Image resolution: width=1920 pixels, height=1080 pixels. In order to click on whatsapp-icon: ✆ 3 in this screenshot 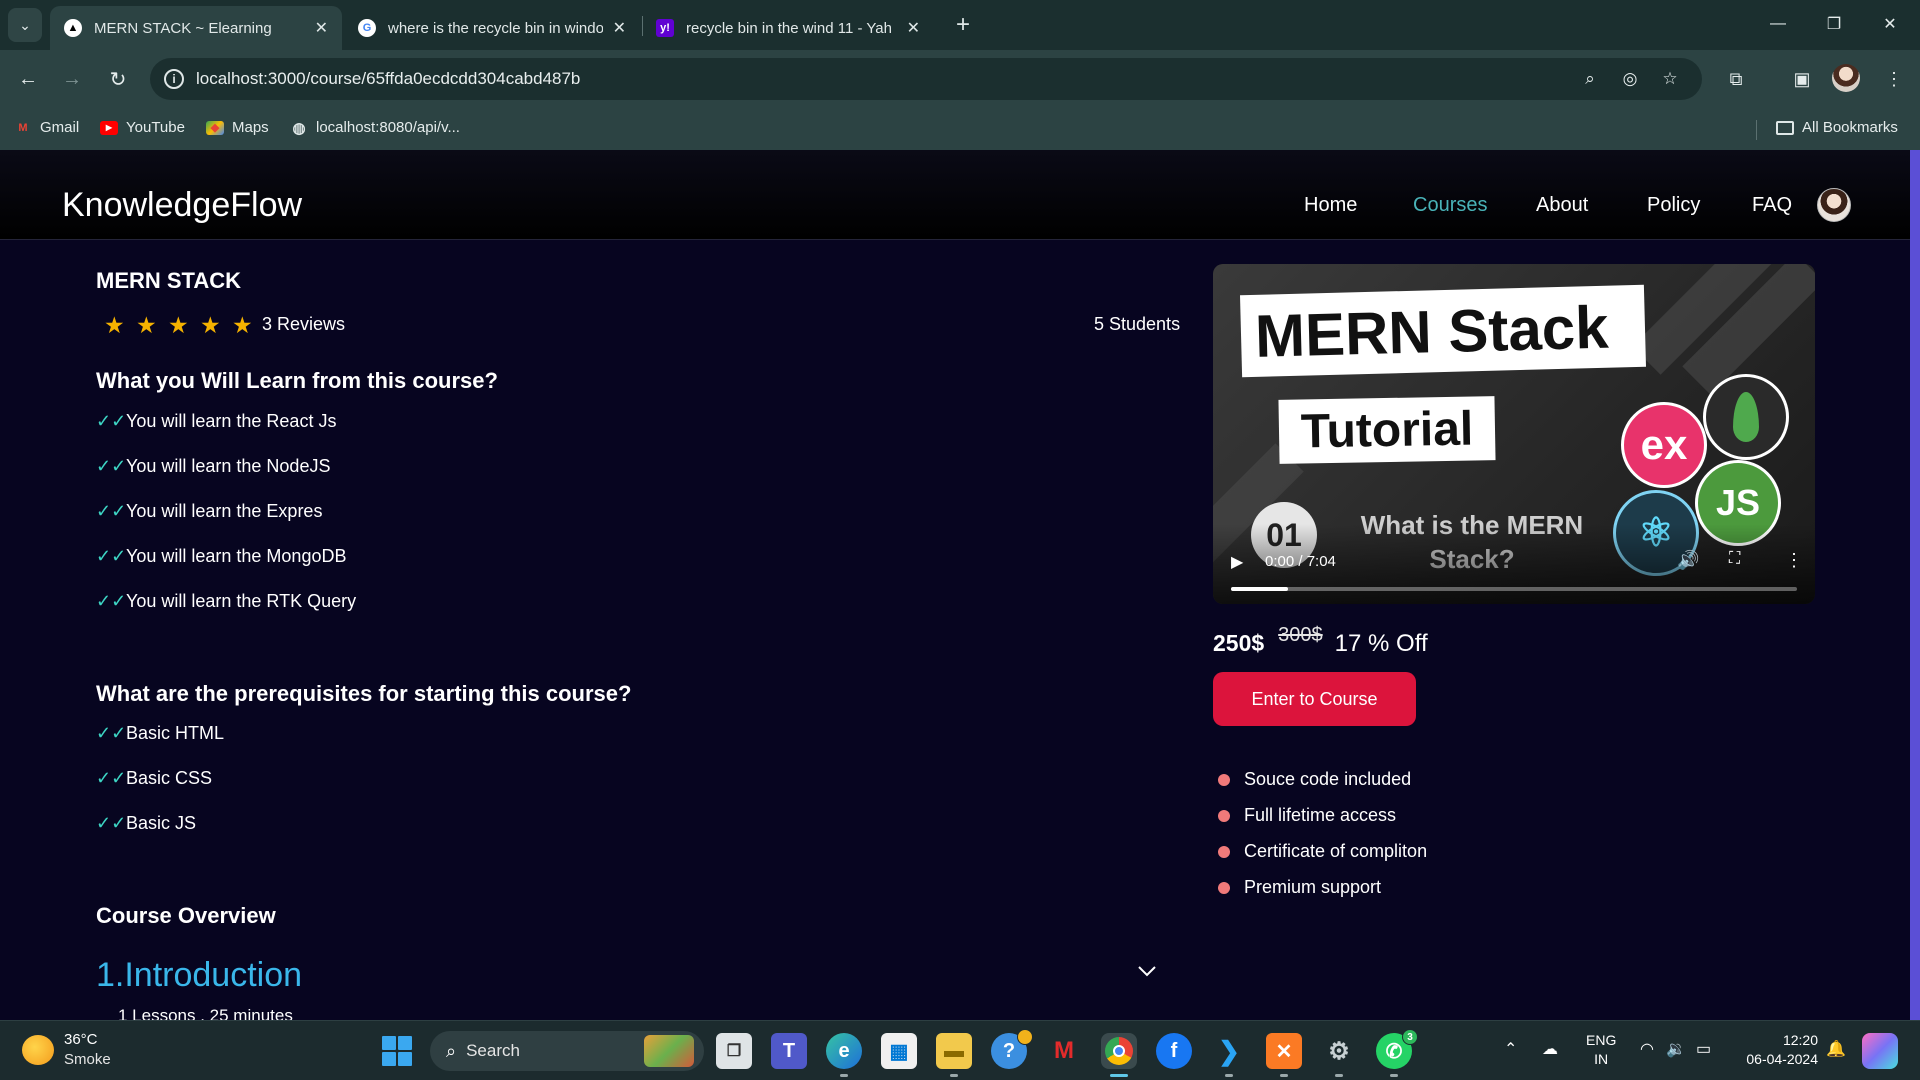, I will do `click(1397, 1053)`.